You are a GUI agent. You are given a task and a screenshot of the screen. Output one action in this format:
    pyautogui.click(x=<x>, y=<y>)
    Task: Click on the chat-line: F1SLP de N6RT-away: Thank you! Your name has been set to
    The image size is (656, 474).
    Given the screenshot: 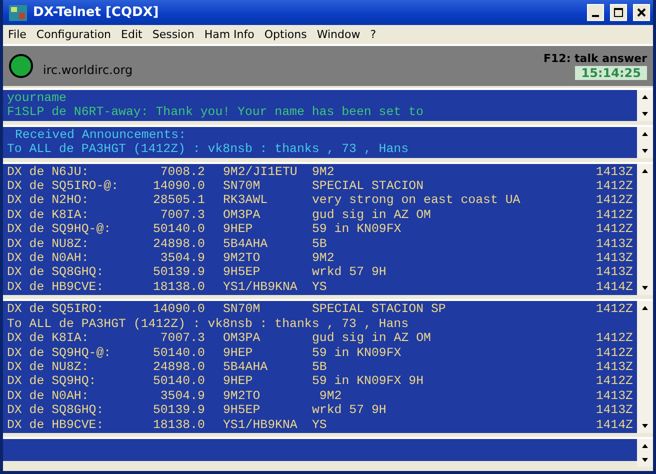 What is the action you would take?
    pyautogui.click(x=215, y=112)
    